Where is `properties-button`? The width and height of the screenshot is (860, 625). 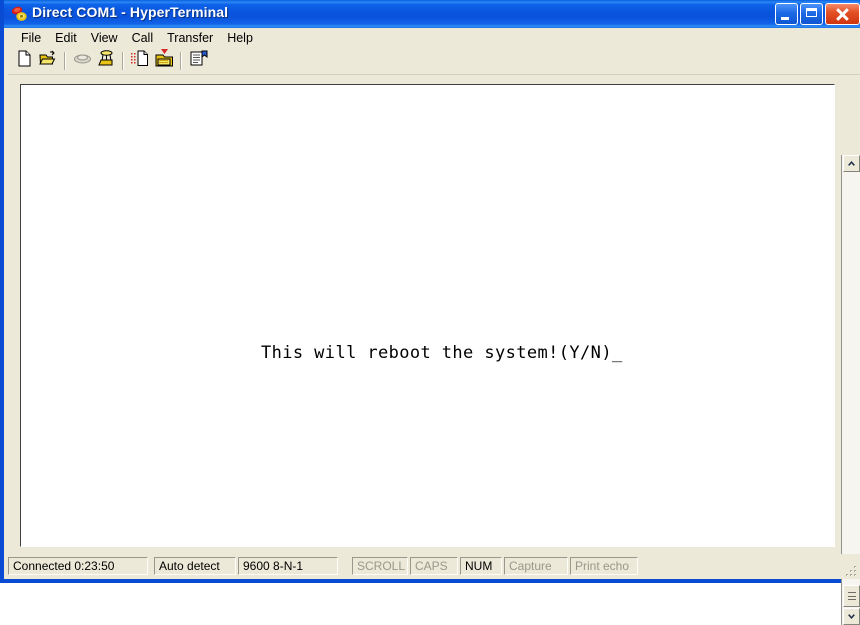 properties-button is located at coordinates (198, 61).